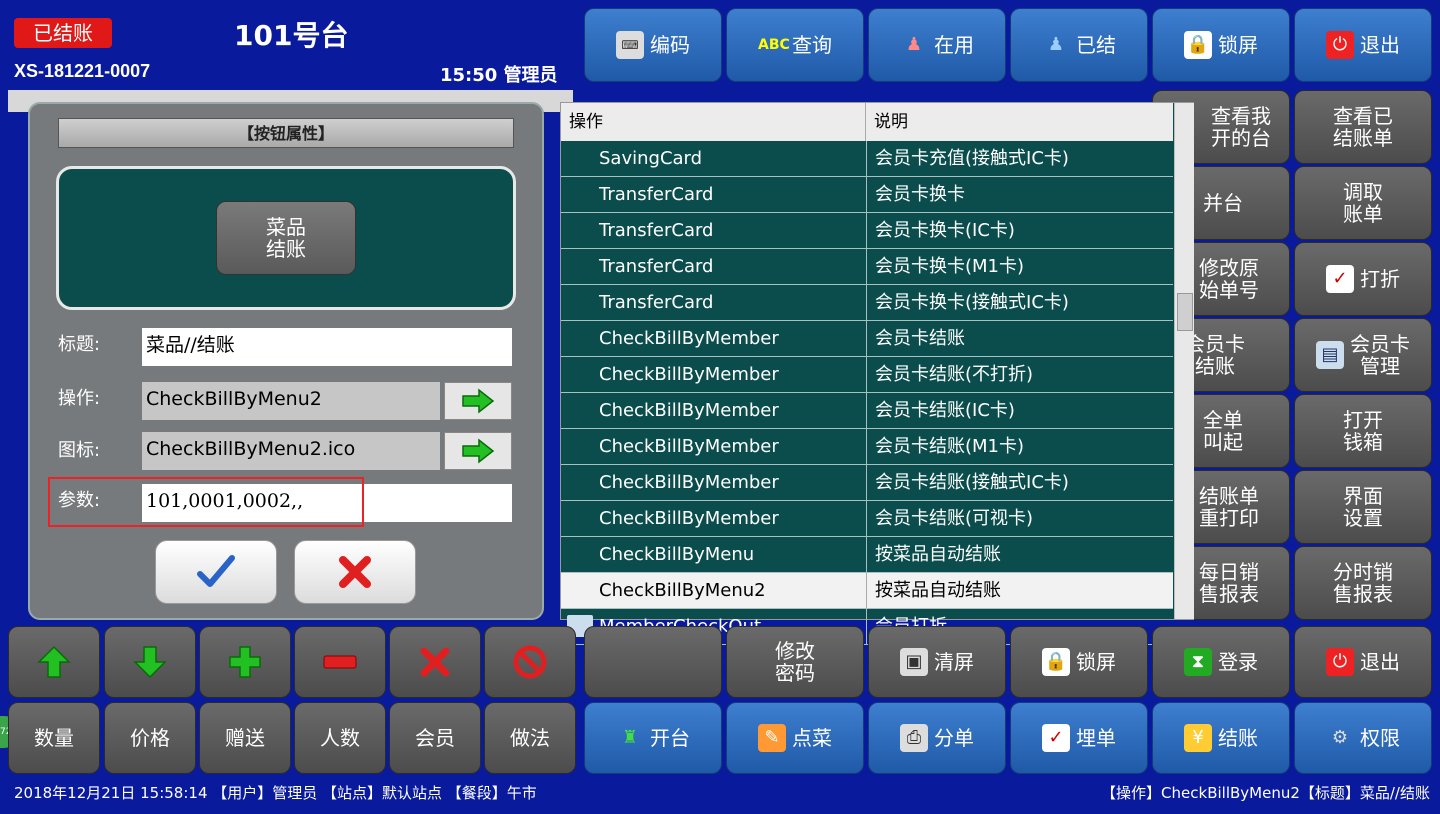  What do you see at coordinates (1363, 355) in the screenshot?
I see `member-card-manage-button: ▤ 会员卡 管理` at bounding box center [1363, 355].